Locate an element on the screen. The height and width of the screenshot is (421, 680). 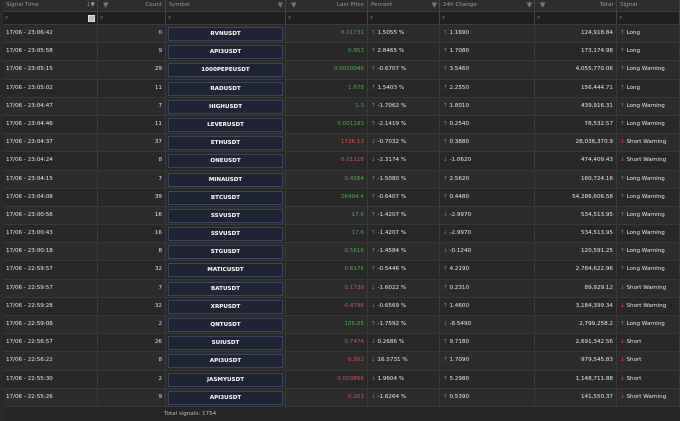
symbol-badge: STGUSDT is located at coordinates (225, 252).